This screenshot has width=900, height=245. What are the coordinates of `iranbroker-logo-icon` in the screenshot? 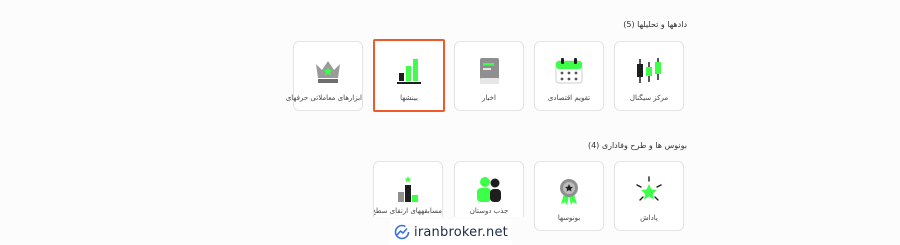 It's located at (402, 232).